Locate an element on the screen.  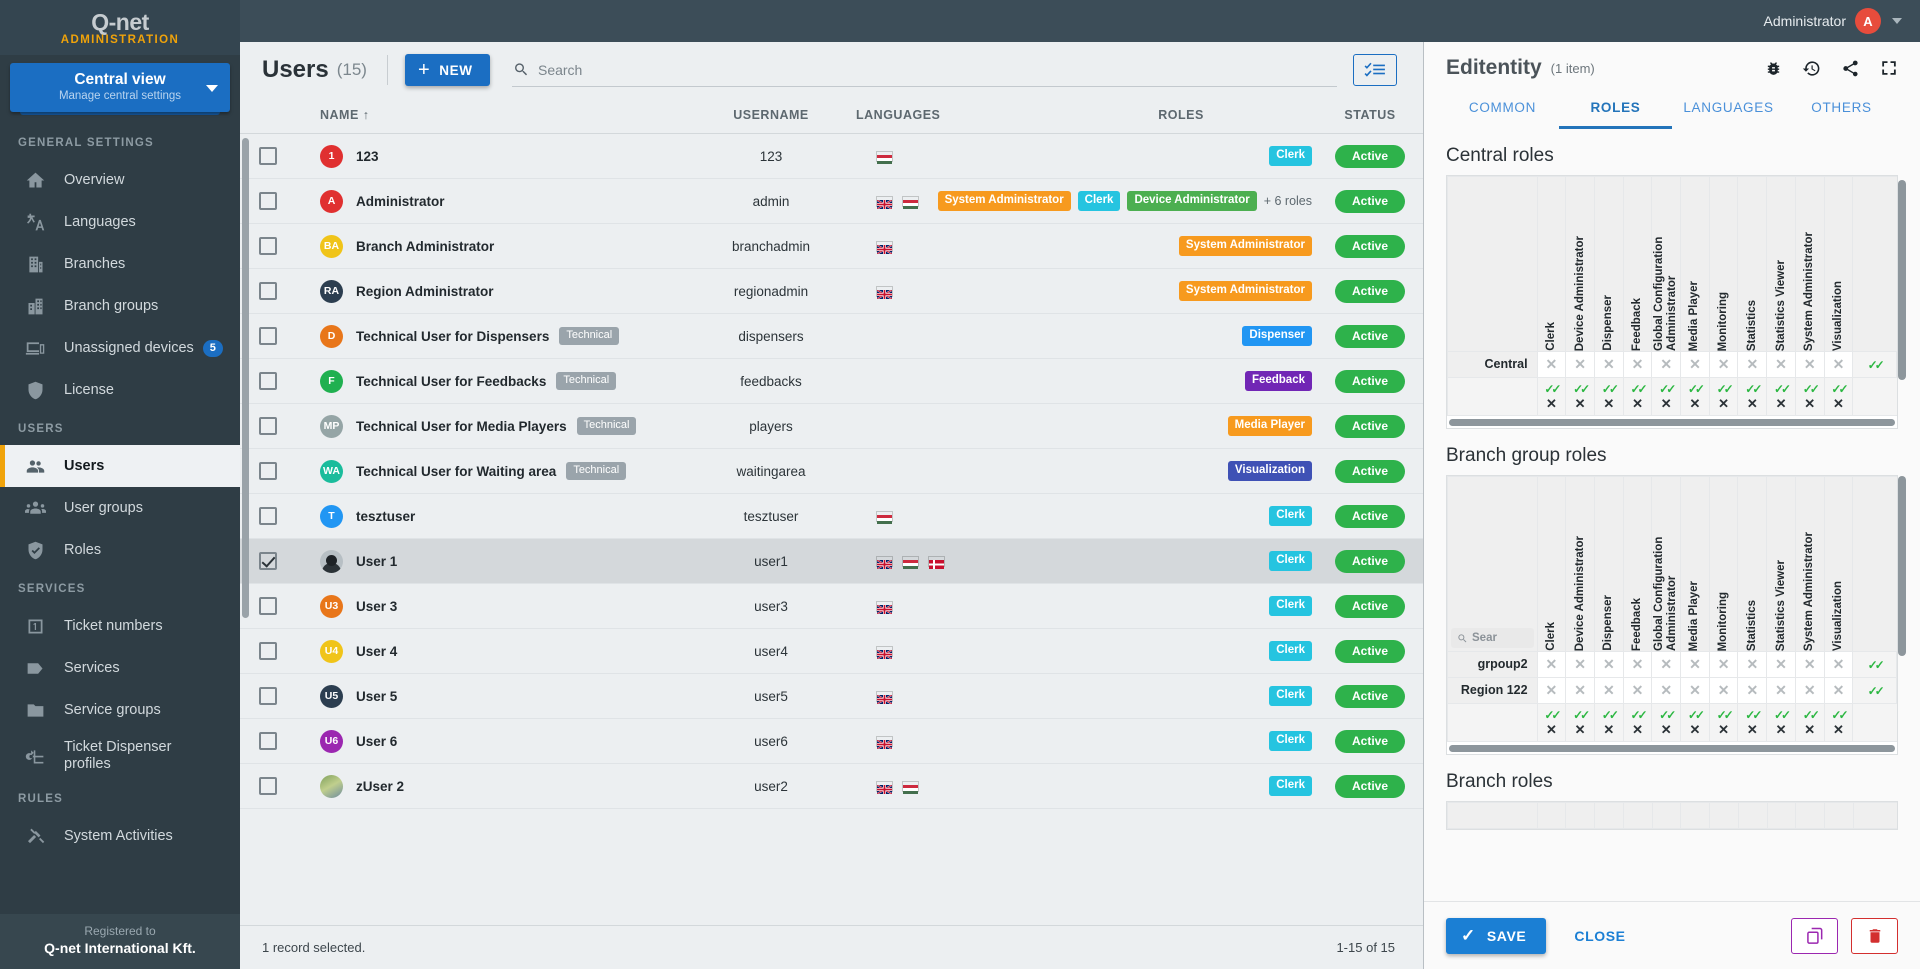
delete-button is located at coordinates (1874, 935).